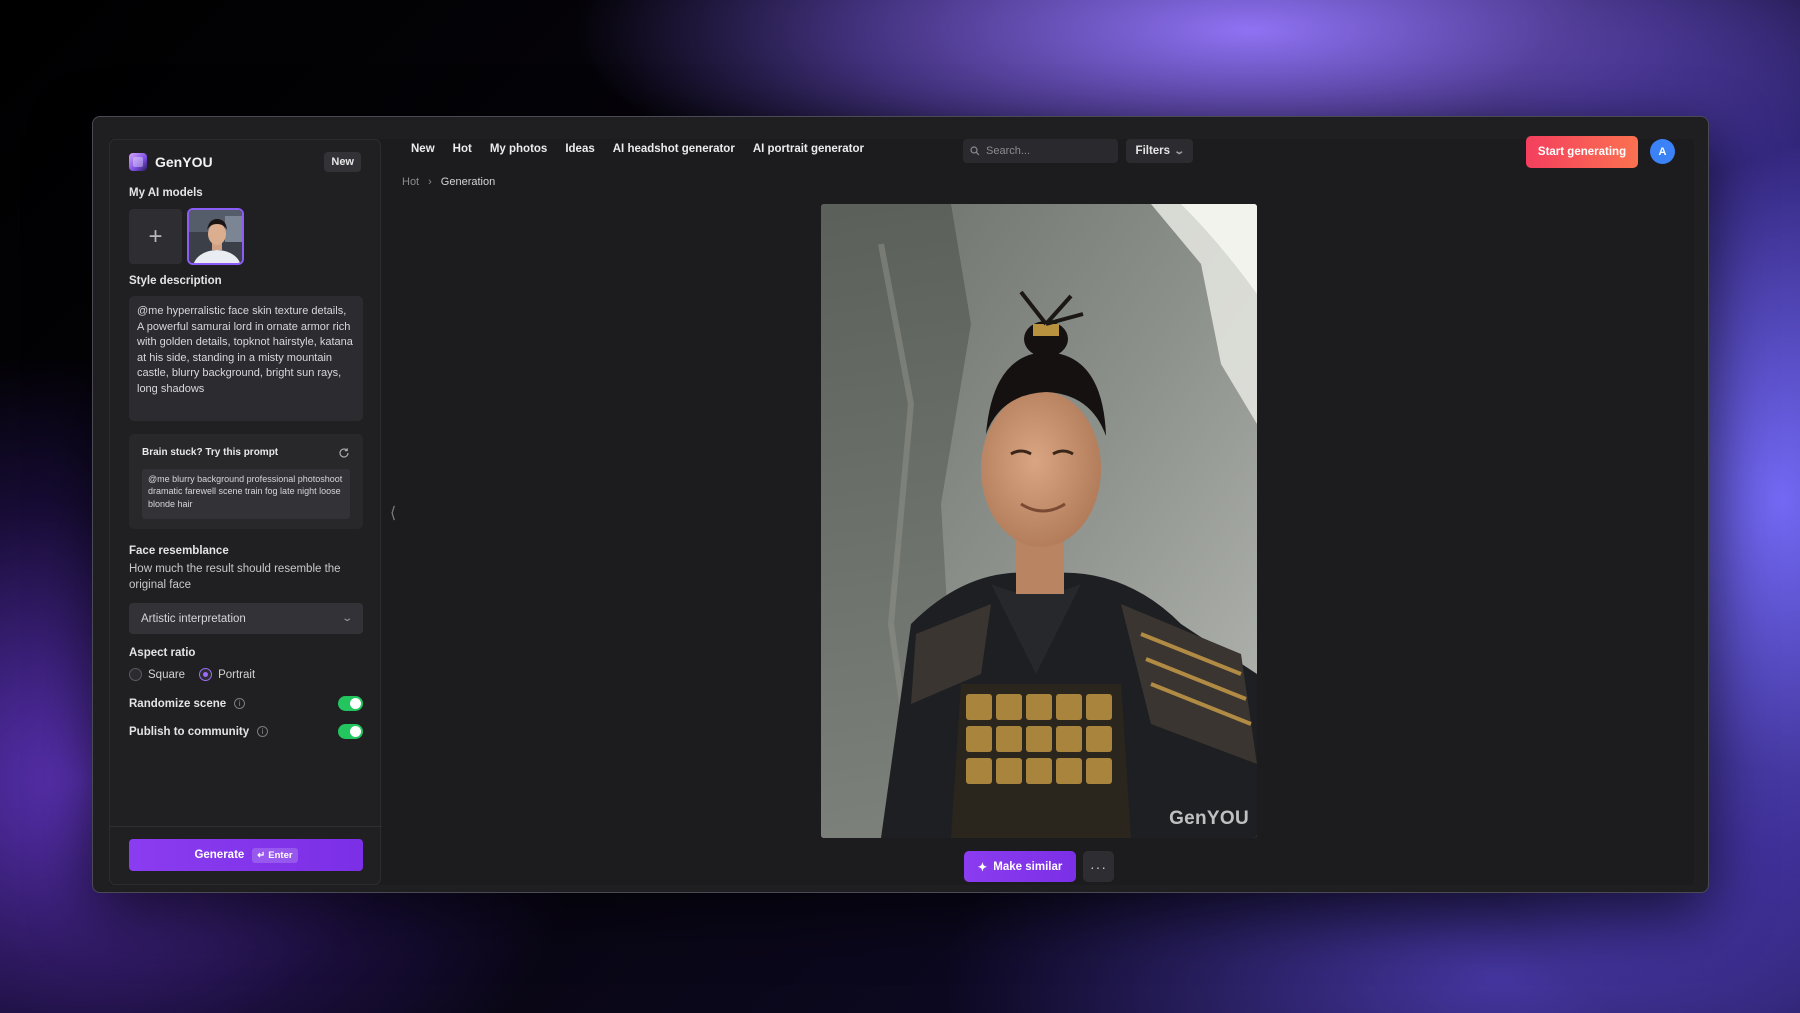 The width and height of the screenshot is (1800, 1013). What do you see at coordinates (261, 855) in the screenshot?
I see `enter-key-icon: ↵` at bounding box center [261, 855].